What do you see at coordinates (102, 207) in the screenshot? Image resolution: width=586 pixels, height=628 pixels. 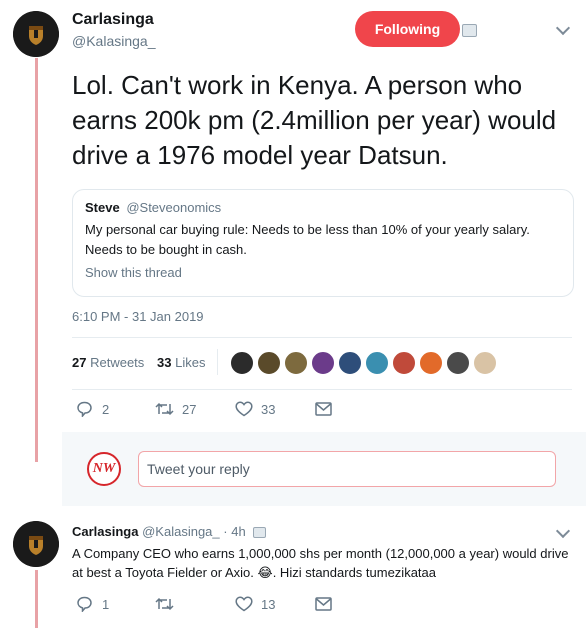 I see `quote-author-name: Steve` at bounding box center [102, 207].